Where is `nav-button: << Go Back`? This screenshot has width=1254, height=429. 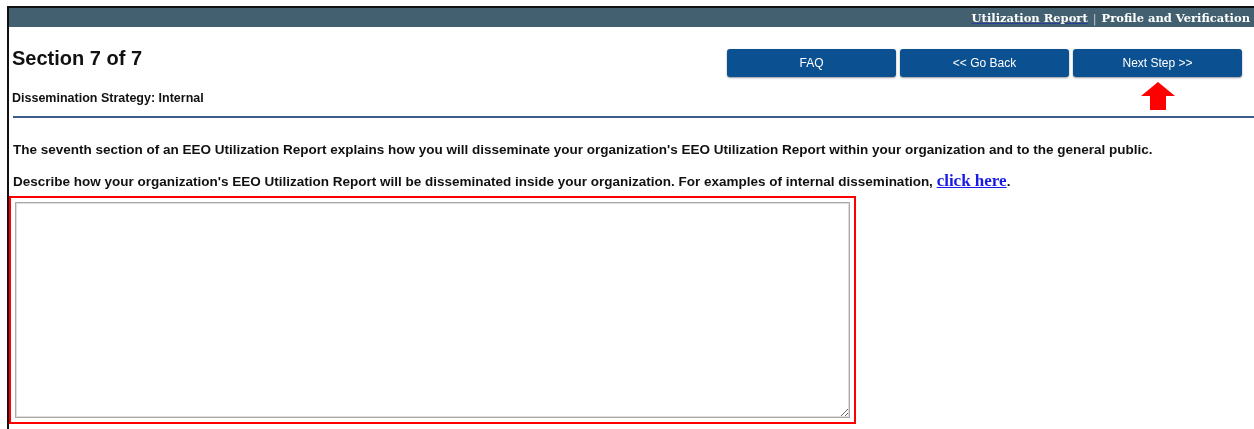 nav-button: << Go Back is located at coordinates (984, 63).